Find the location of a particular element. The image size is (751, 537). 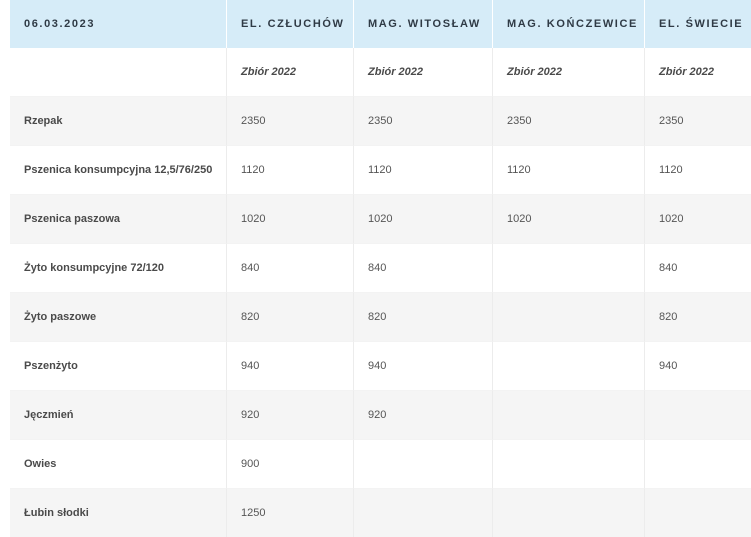

product-name: Rzepak is located at coordinates (118, 120).